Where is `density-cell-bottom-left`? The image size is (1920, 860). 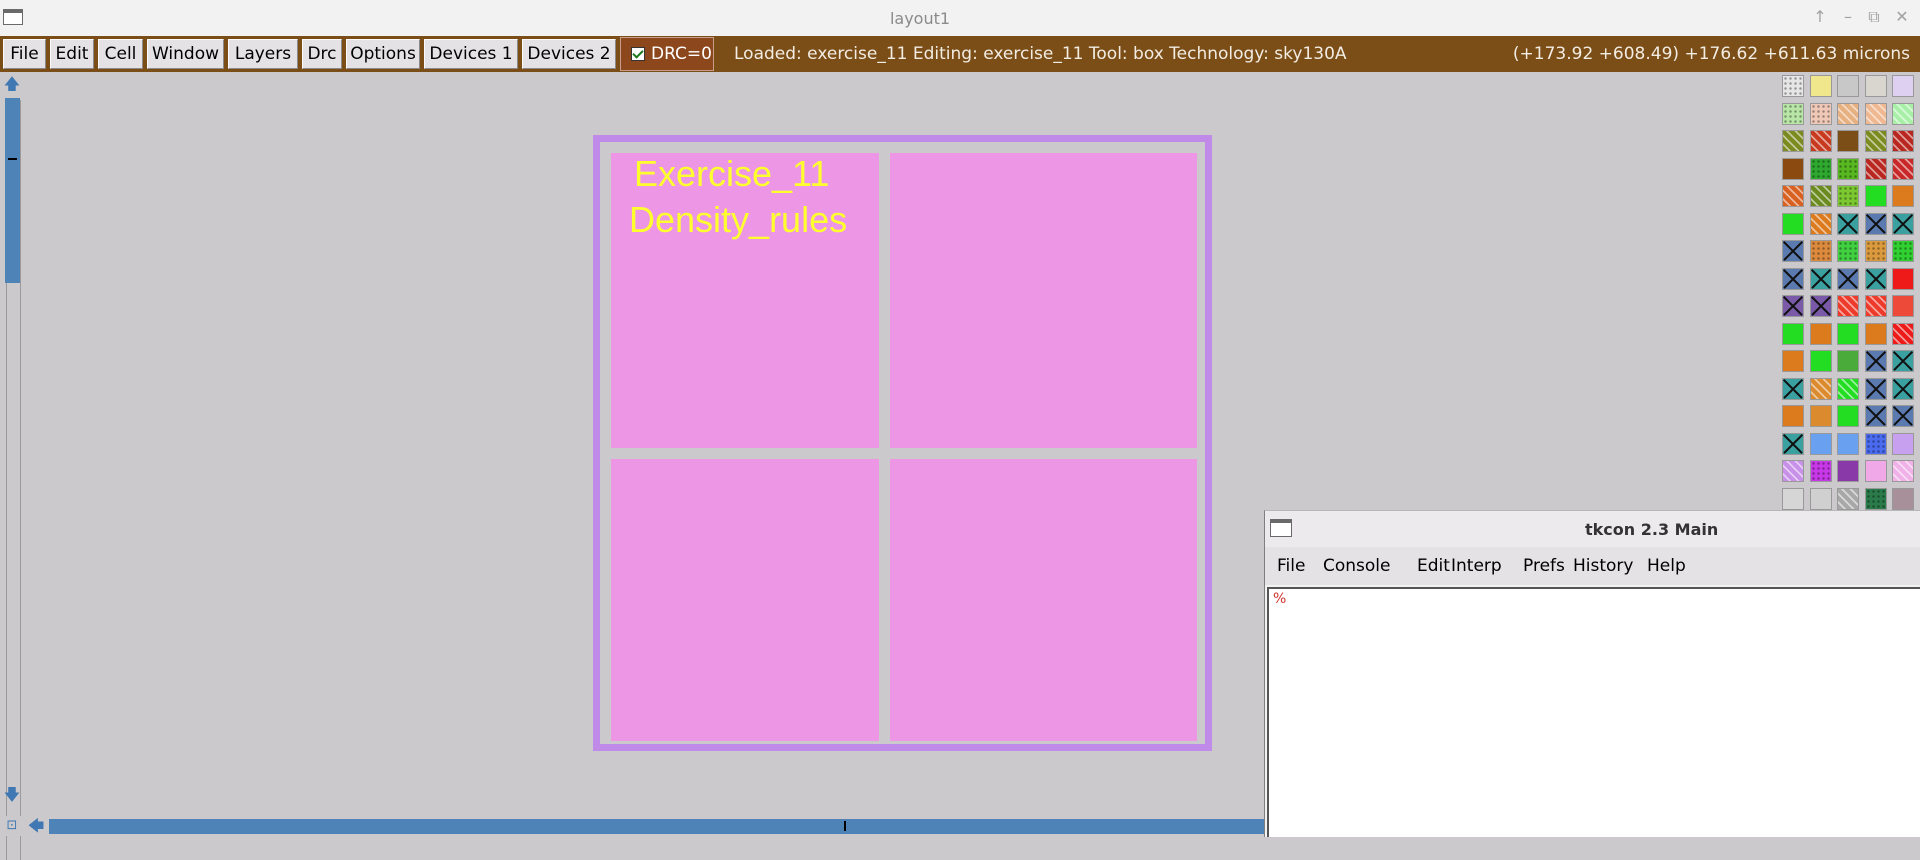
density-cell-bottom-left is located at coordinates (745, 600).